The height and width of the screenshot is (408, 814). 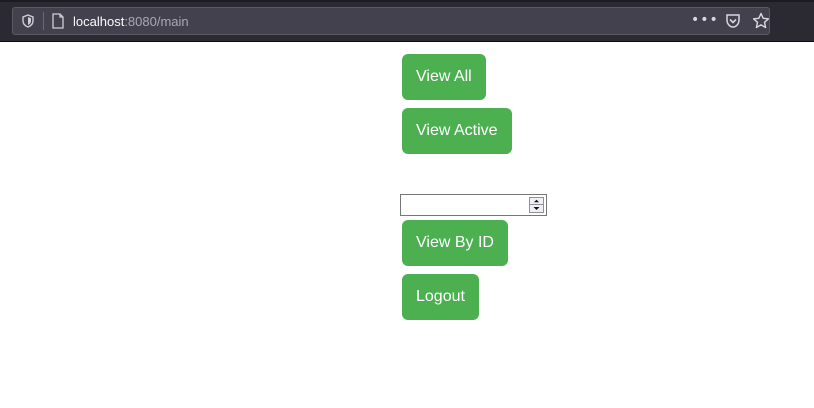 I want to click on url-host: localhost, so click(x=99, y=21).